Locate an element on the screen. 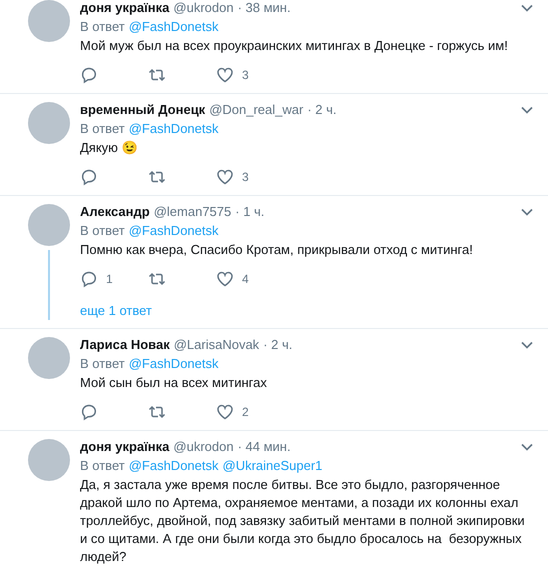 The height and width of the screenshot is (573, 548). tweet-time: · 44 мин. is located at coordinates (264, 446).